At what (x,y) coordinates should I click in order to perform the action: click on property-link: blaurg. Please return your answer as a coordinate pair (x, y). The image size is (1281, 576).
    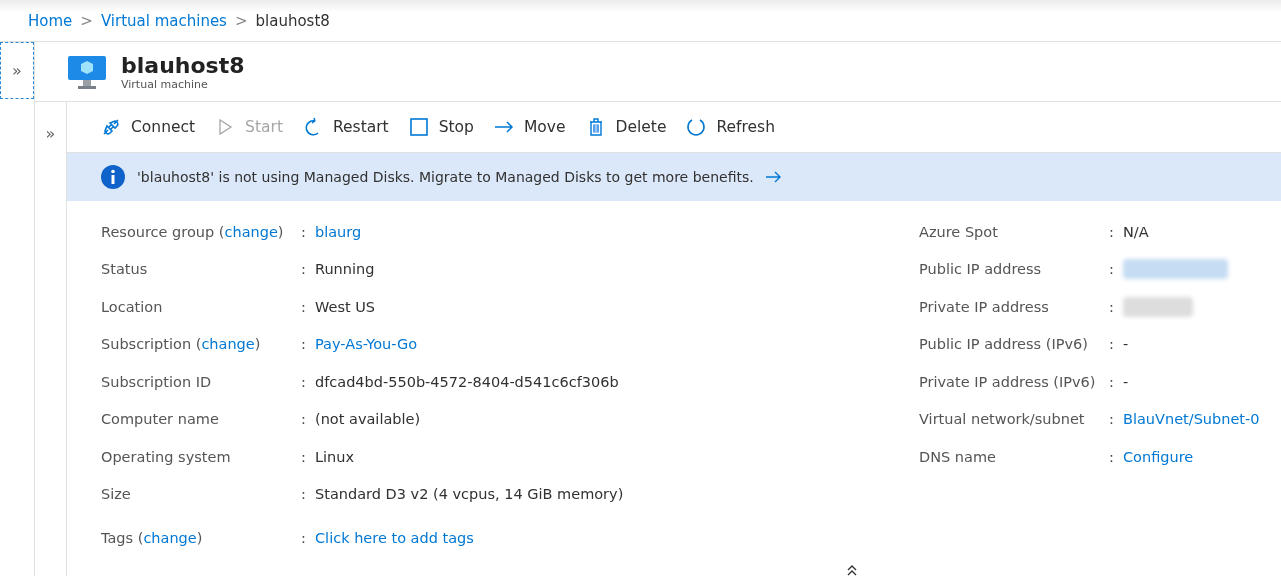
    Looking at the image, I should click on (338, 231).